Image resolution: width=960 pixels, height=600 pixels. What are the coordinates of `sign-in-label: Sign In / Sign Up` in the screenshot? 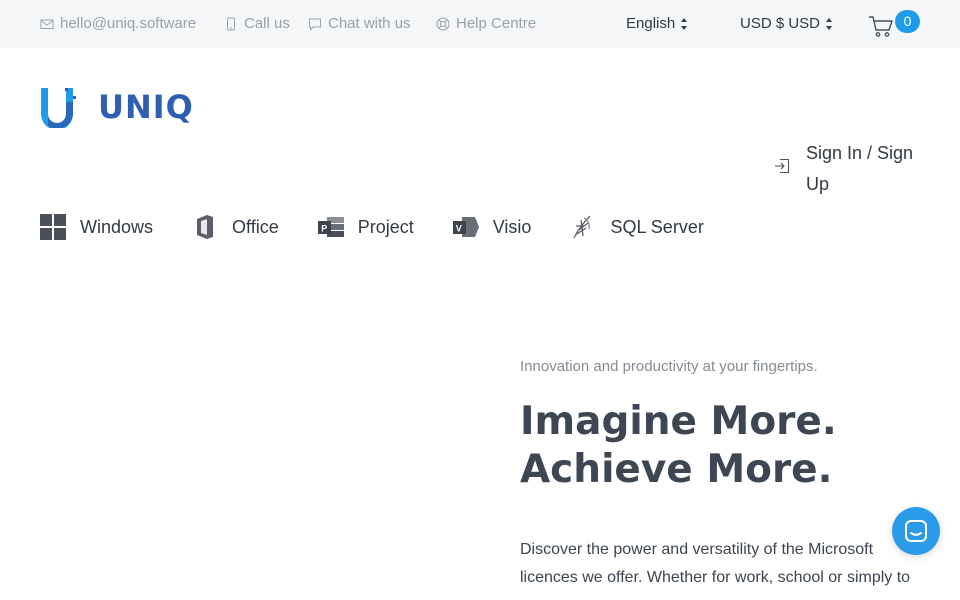 It's located at (860, 168).